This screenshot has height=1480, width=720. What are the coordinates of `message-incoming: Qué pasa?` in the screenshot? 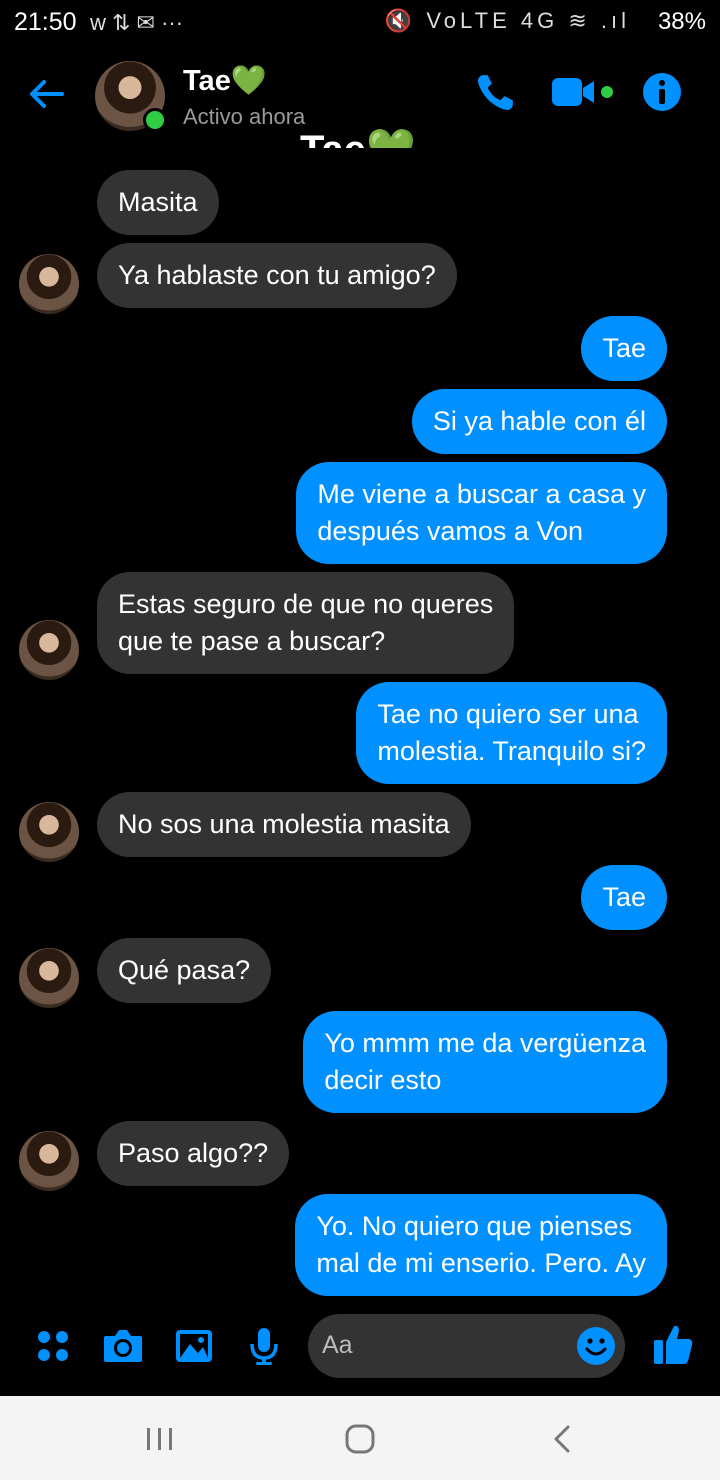 It's located at (184, 970).